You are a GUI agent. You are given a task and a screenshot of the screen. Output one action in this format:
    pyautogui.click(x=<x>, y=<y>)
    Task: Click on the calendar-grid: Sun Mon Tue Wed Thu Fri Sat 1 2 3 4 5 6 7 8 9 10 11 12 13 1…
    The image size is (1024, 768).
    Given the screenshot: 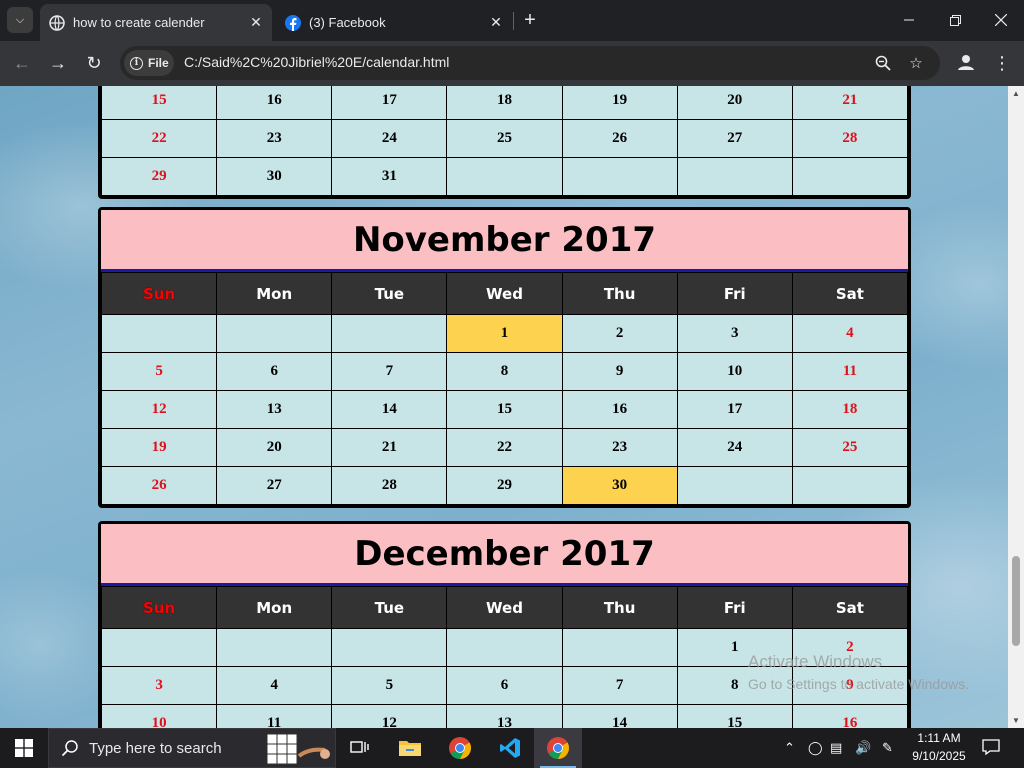 What is the action you would take?
    pyautogui.click(x=504, y=657)
    